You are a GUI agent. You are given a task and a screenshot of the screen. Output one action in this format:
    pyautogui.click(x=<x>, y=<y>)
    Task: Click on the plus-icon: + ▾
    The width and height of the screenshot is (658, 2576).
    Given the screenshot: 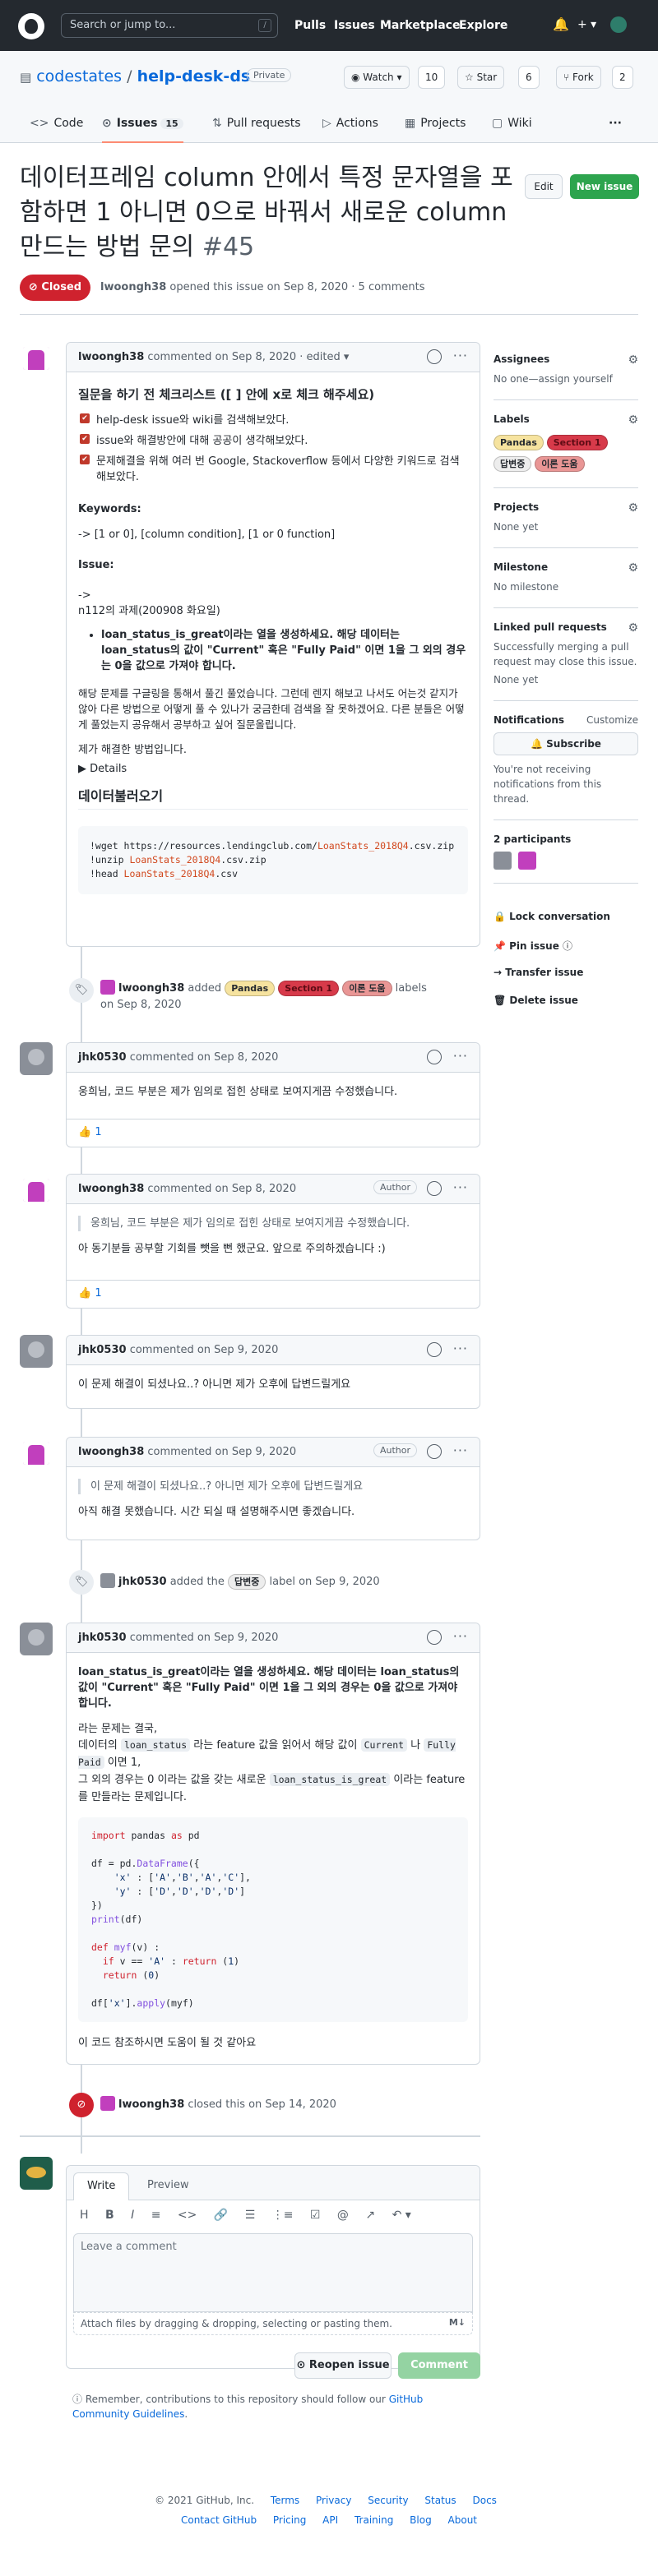 What is the action you would take?
    pyautogui.click(x=586, y=25)
    